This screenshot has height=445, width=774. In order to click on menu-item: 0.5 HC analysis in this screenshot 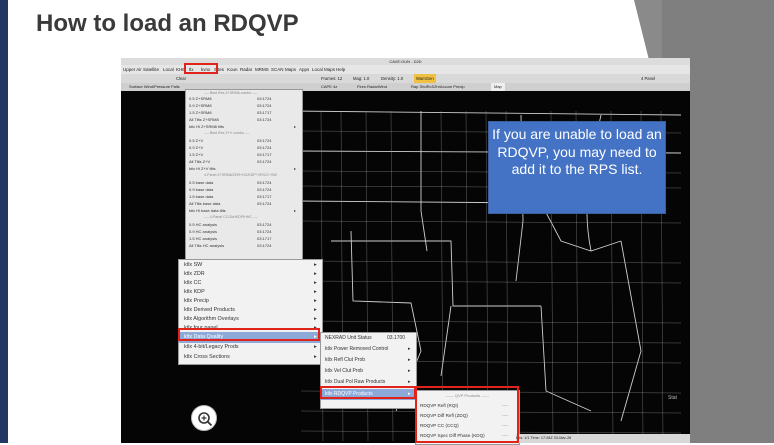, I will do `click(203, 224)`.